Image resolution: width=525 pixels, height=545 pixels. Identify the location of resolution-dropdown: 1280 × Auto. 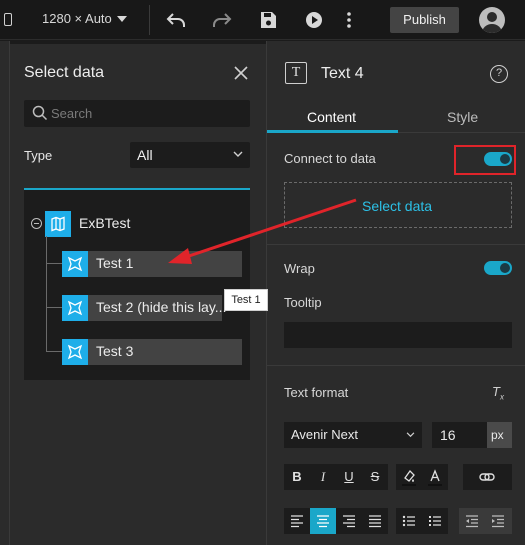
(85, 18).